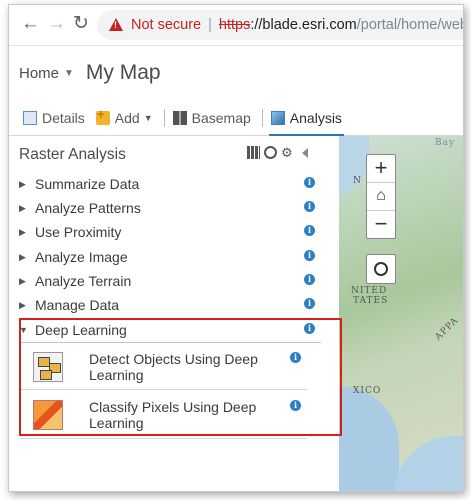 Image resolution: width=471 pixels, height=500 pixels. Describe the element at coordinates (287, 152) in the screenshot. I see `gear-icon: ⚙` at that location.